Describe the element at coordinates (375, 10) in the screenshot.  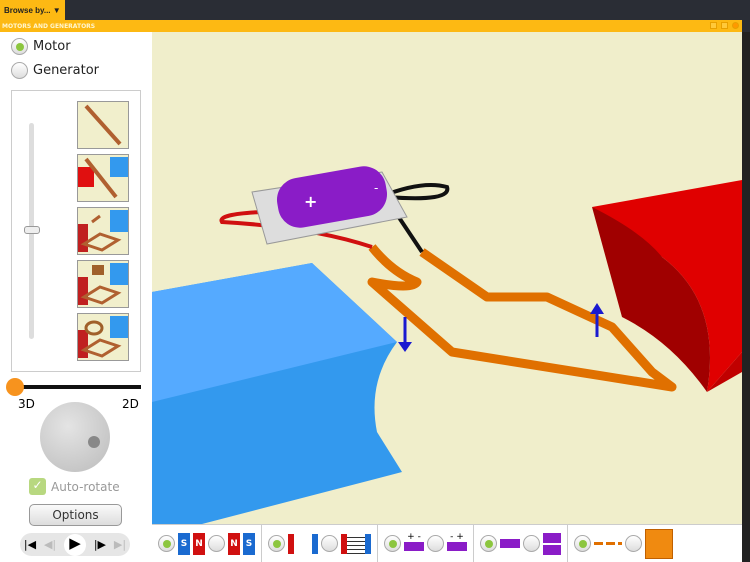
I see `top-bar` at that location.